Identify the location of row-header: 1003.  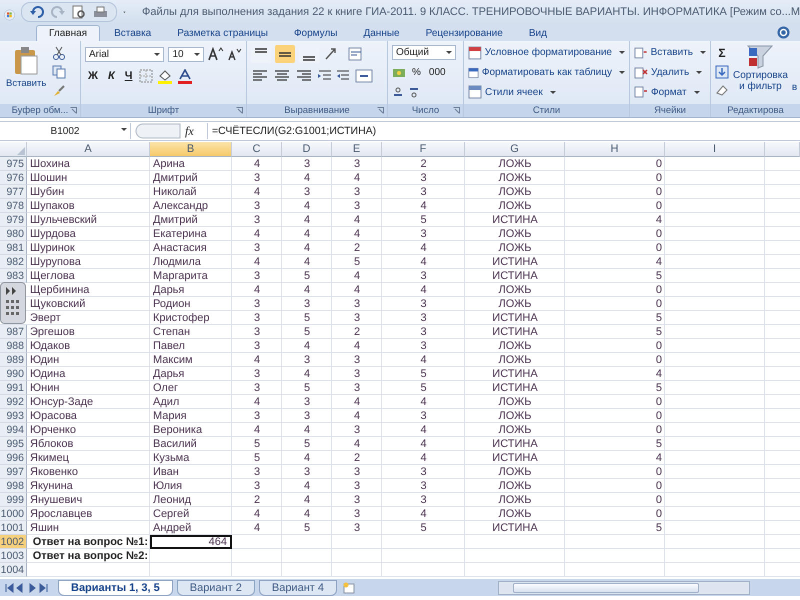
(13, 556).